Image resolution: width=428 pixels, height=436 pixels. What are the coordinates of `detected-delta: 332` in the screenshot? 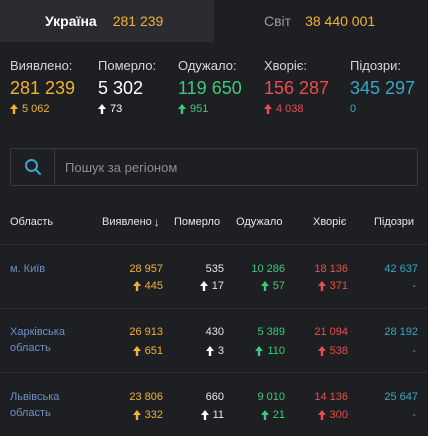 It's located at (147, 415).